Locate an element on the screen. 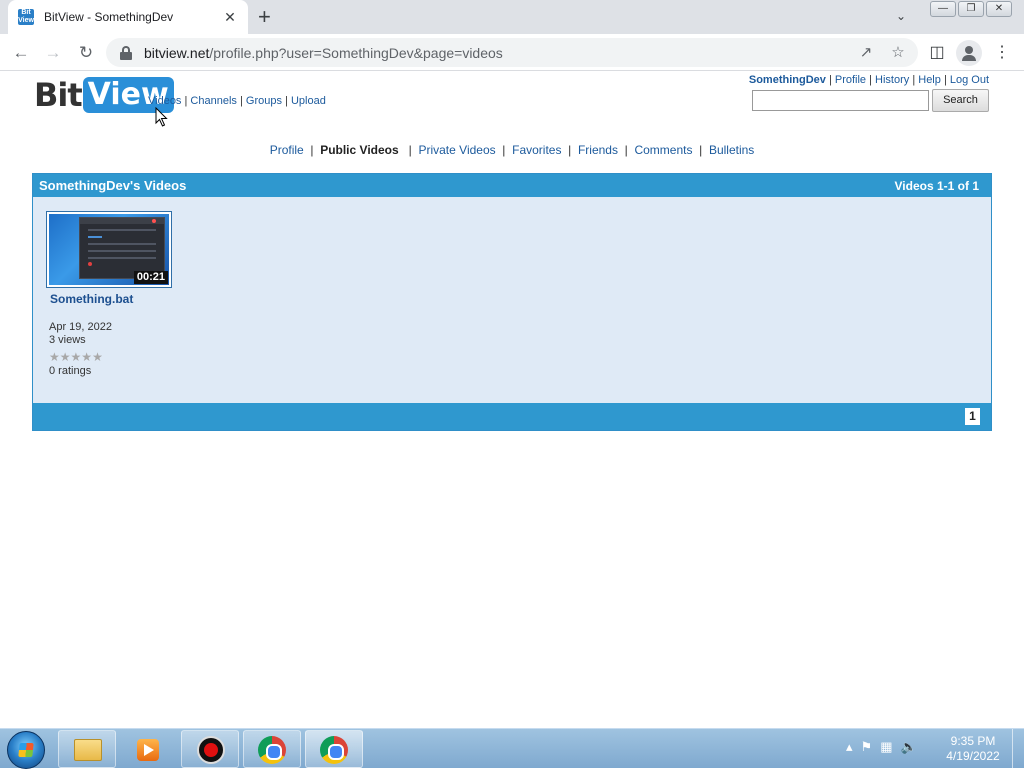 This screenshot has height=769, width=1024. video-ratings: 0 ratings is located at coordinates (70, 371).